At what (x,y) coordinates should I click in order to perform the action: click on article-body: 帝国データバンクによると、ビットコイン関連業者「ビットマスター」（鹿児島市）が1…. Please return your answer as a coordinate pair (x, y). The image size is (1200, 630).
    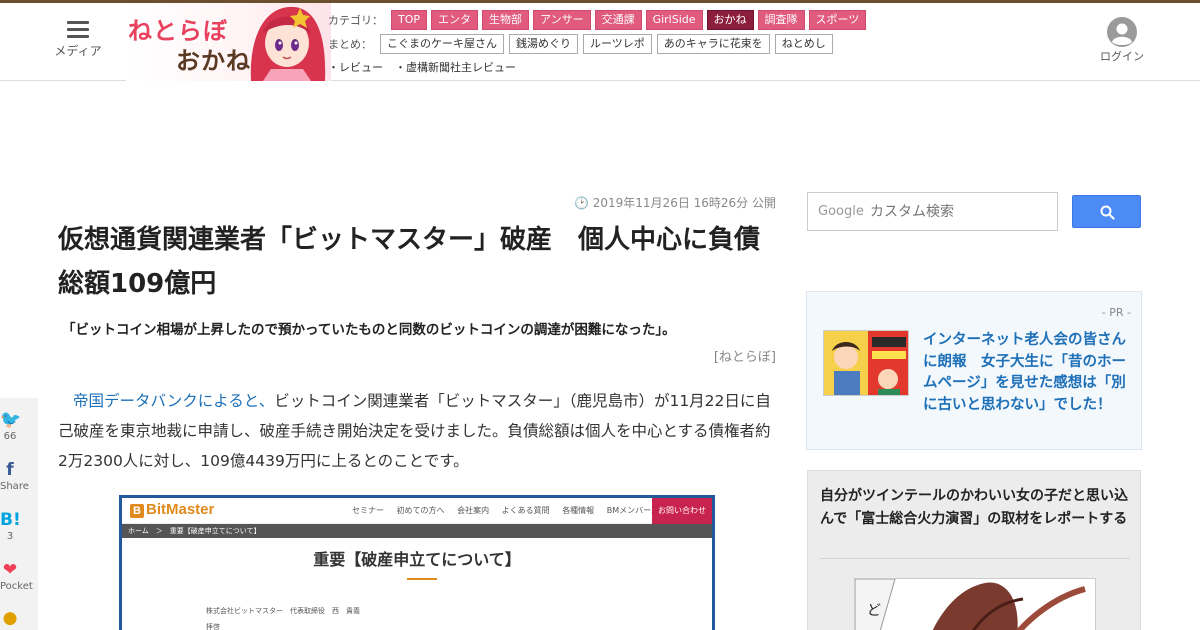
    Looking at the image, I should click on (414, 431).